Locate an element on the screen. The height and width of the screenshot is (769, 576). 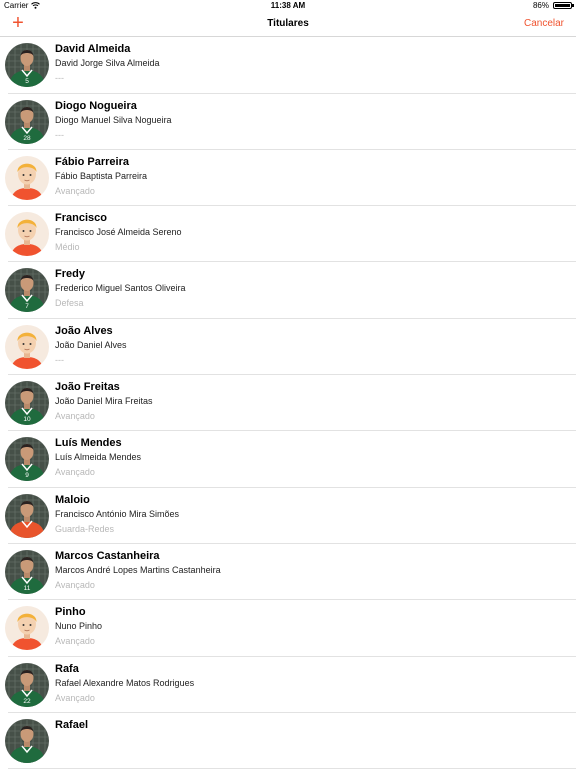
player-position: Médio is located at coordinates (67, 247).